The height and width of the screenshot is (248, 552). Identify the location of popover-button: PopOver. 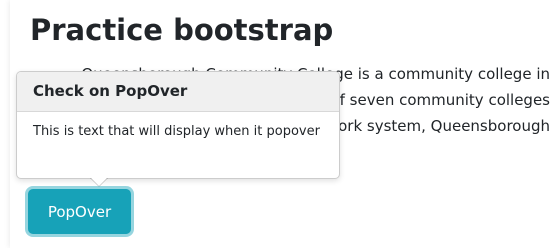
(79, 211).